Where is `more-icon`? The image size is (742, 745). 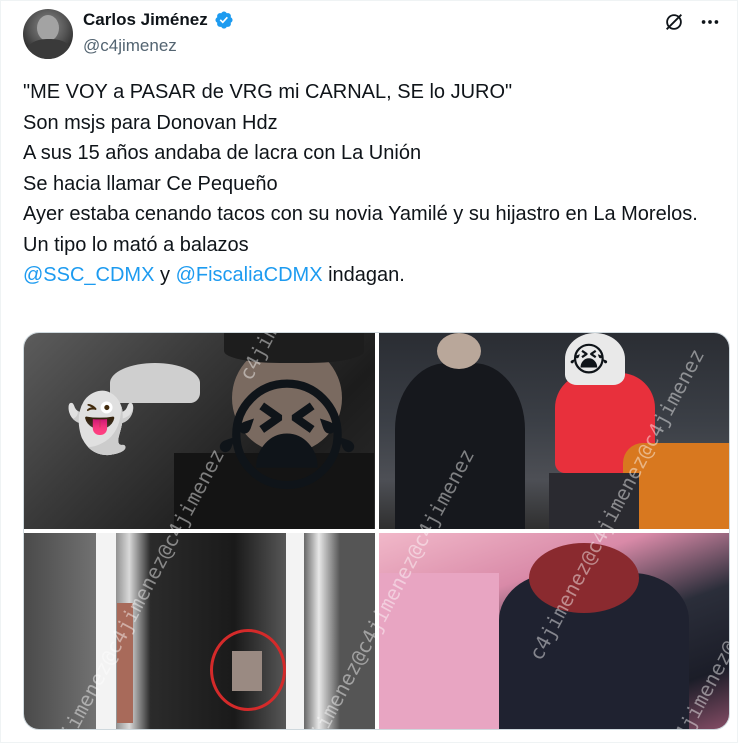 more-icon is located at coordinates (710, 22).